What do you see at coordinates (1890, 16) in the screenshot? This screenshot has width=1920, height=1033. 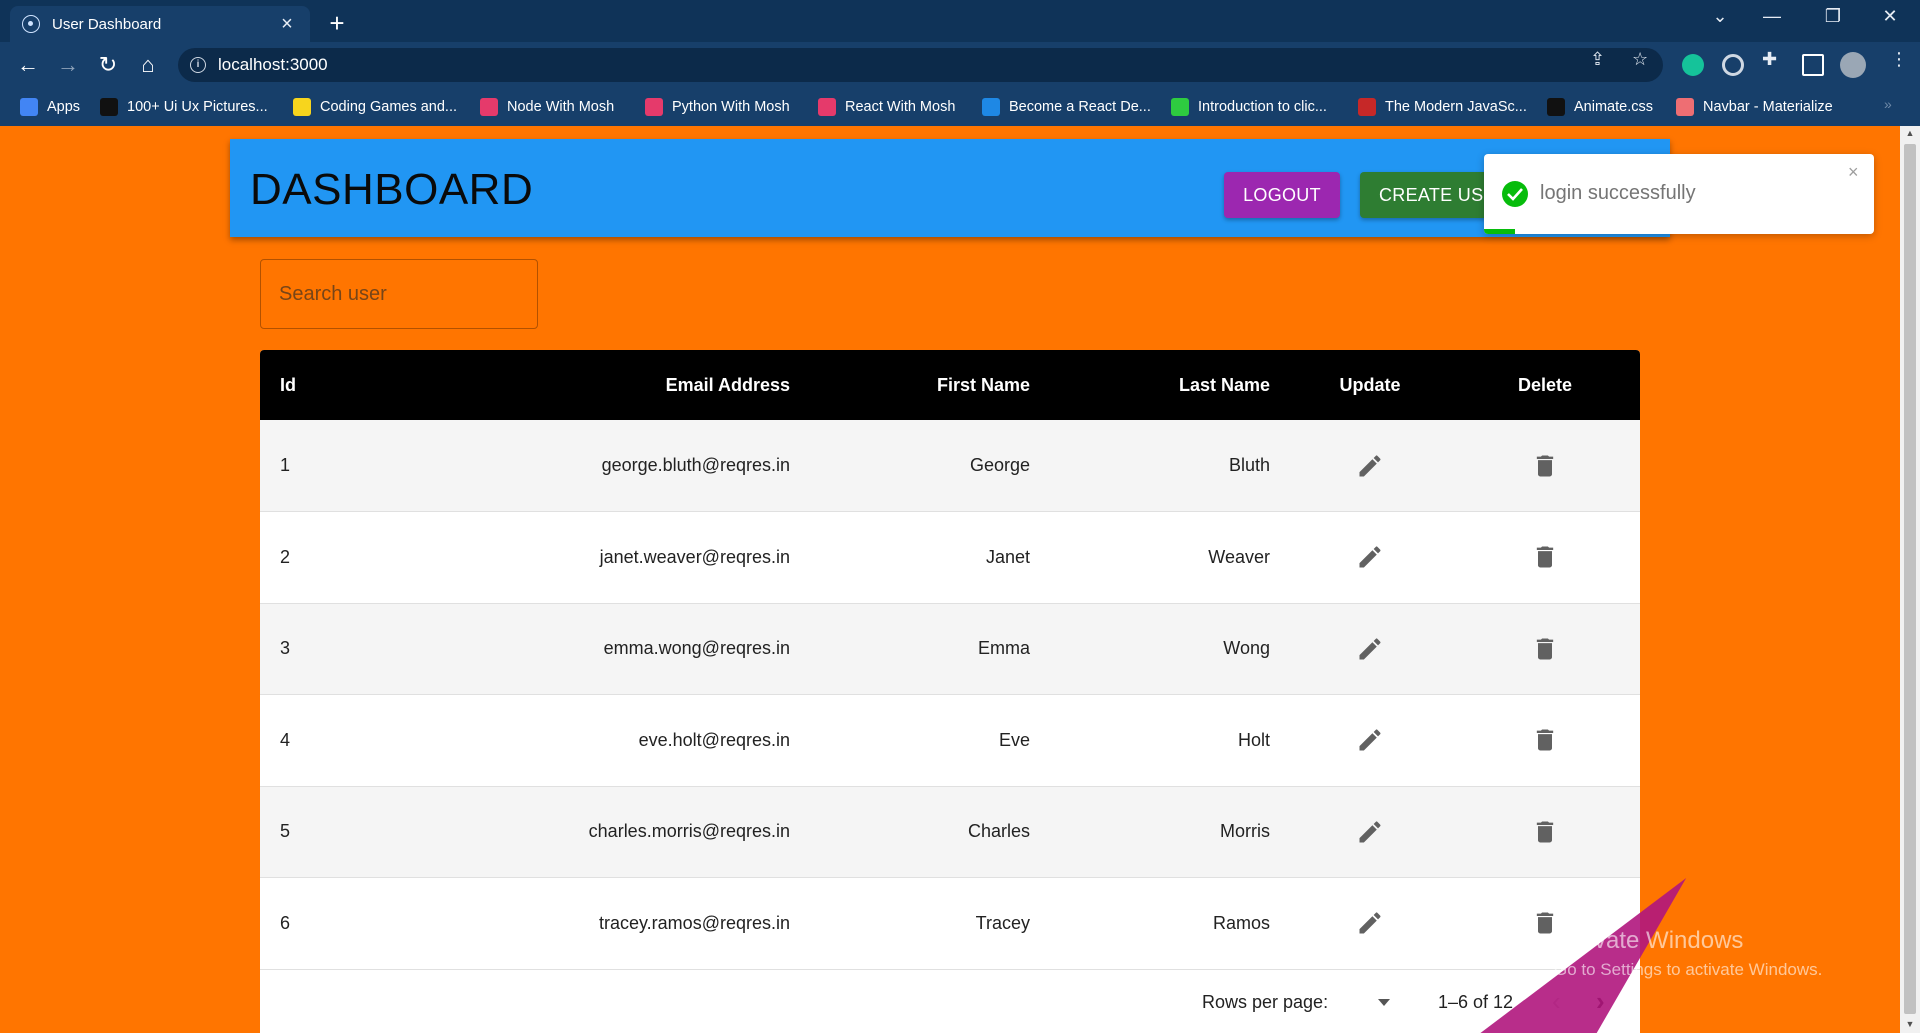 I see `window-close-icon: ✕` at bounding box center [1890, 16].